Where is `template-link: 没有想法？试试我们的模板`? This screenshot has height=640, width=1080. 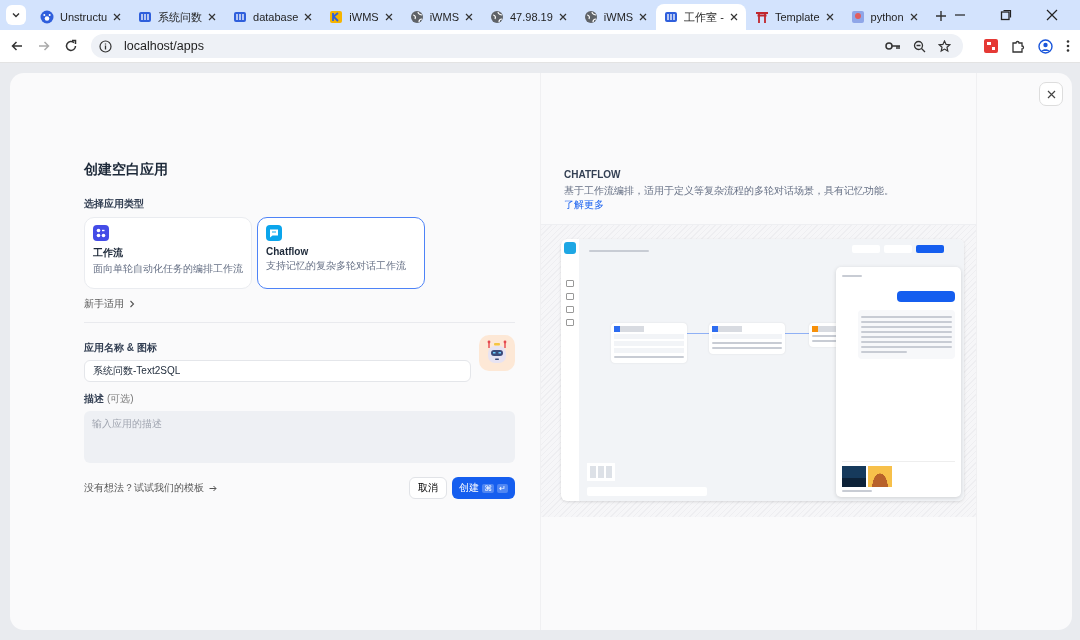
template-link: 没有想法？试试我们的模板 is located at coordinates (150, 488).